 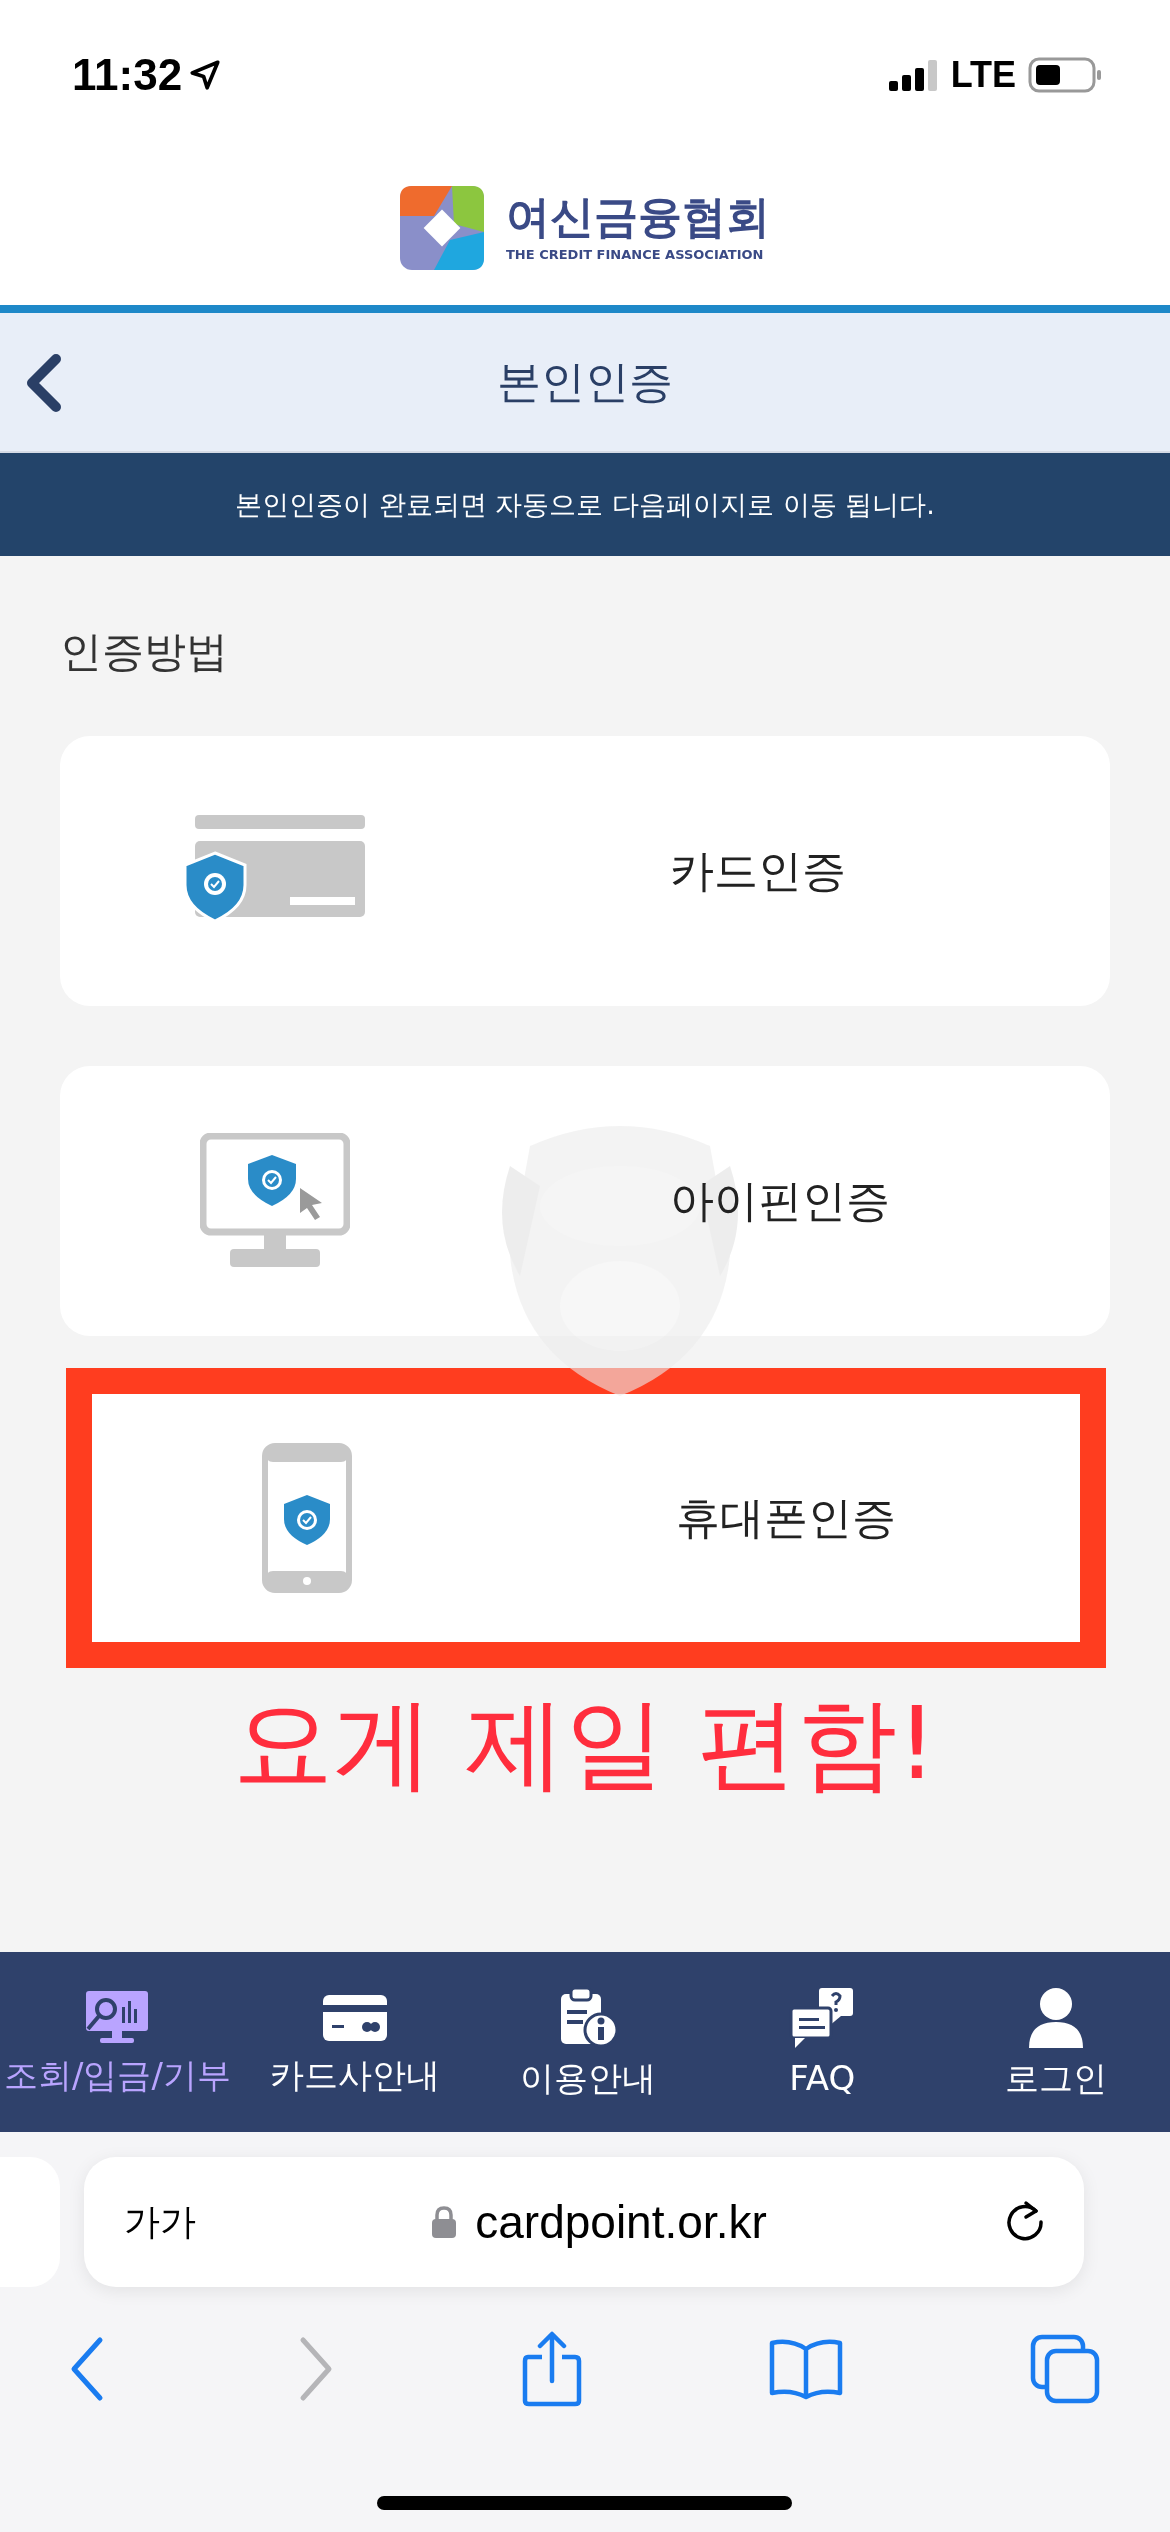 What do you see at coordinates (585, 381) in the screenshot?
I see `page-title: 본인인증` at bounding box center [585, 381].